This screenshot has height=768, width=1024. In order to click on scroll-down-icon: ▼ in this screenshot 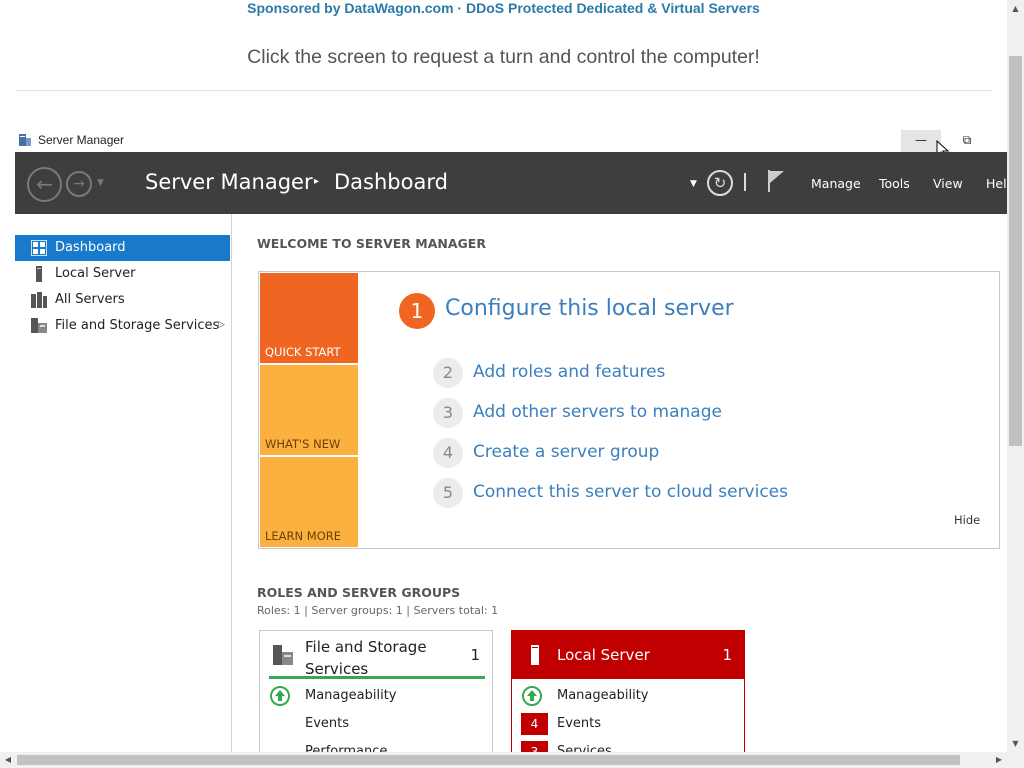, I will do `click(1015, 743)`.